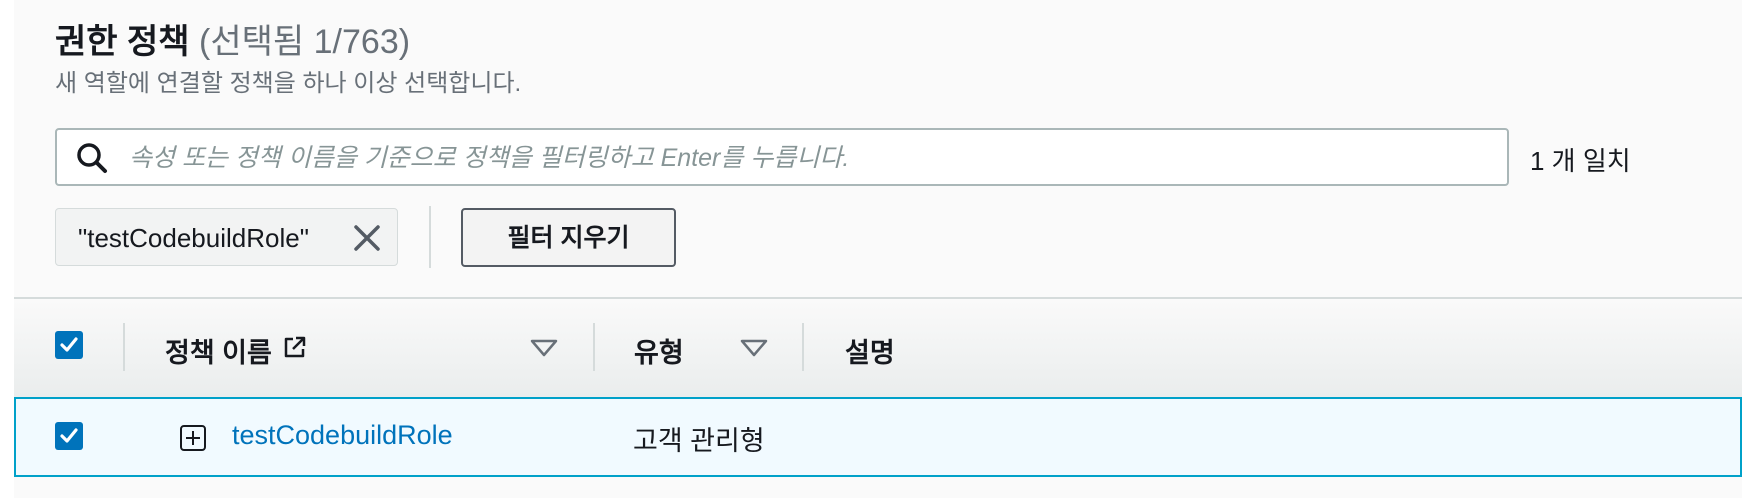  I want to click on page-description: 새 역할에 연결할 정책을 하나 이상 선택합니다., so click(288, 83).